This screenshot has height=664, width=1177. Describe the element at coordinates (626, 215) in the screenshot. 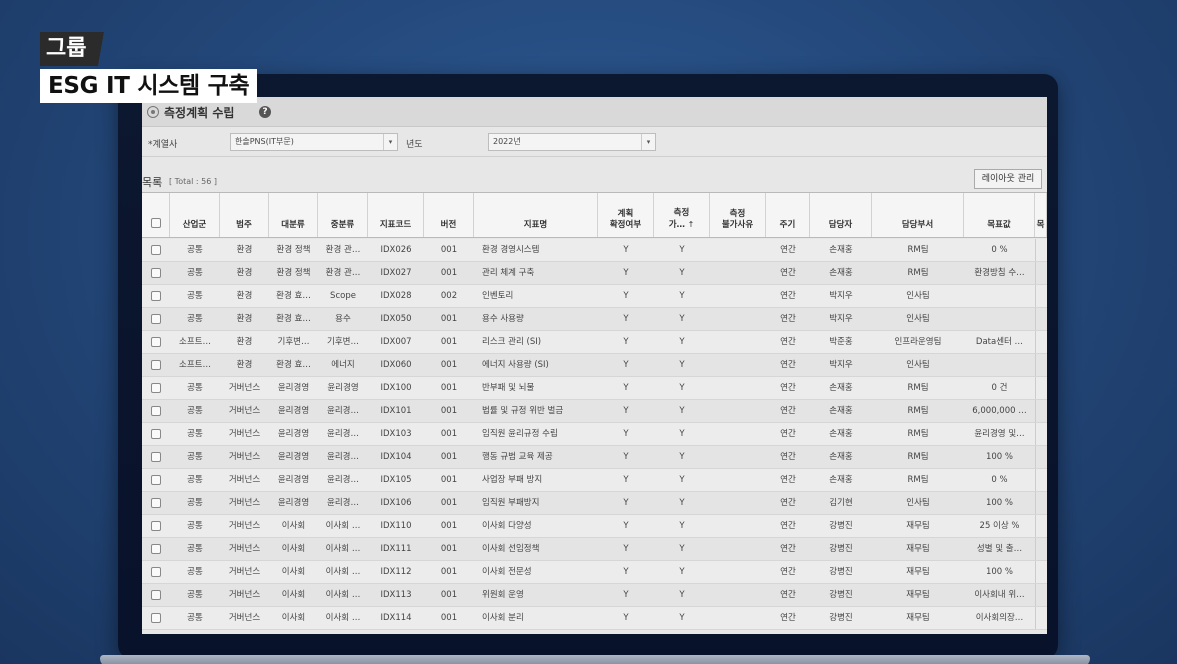

I see `column-header: 계획 확정여부` at that location.